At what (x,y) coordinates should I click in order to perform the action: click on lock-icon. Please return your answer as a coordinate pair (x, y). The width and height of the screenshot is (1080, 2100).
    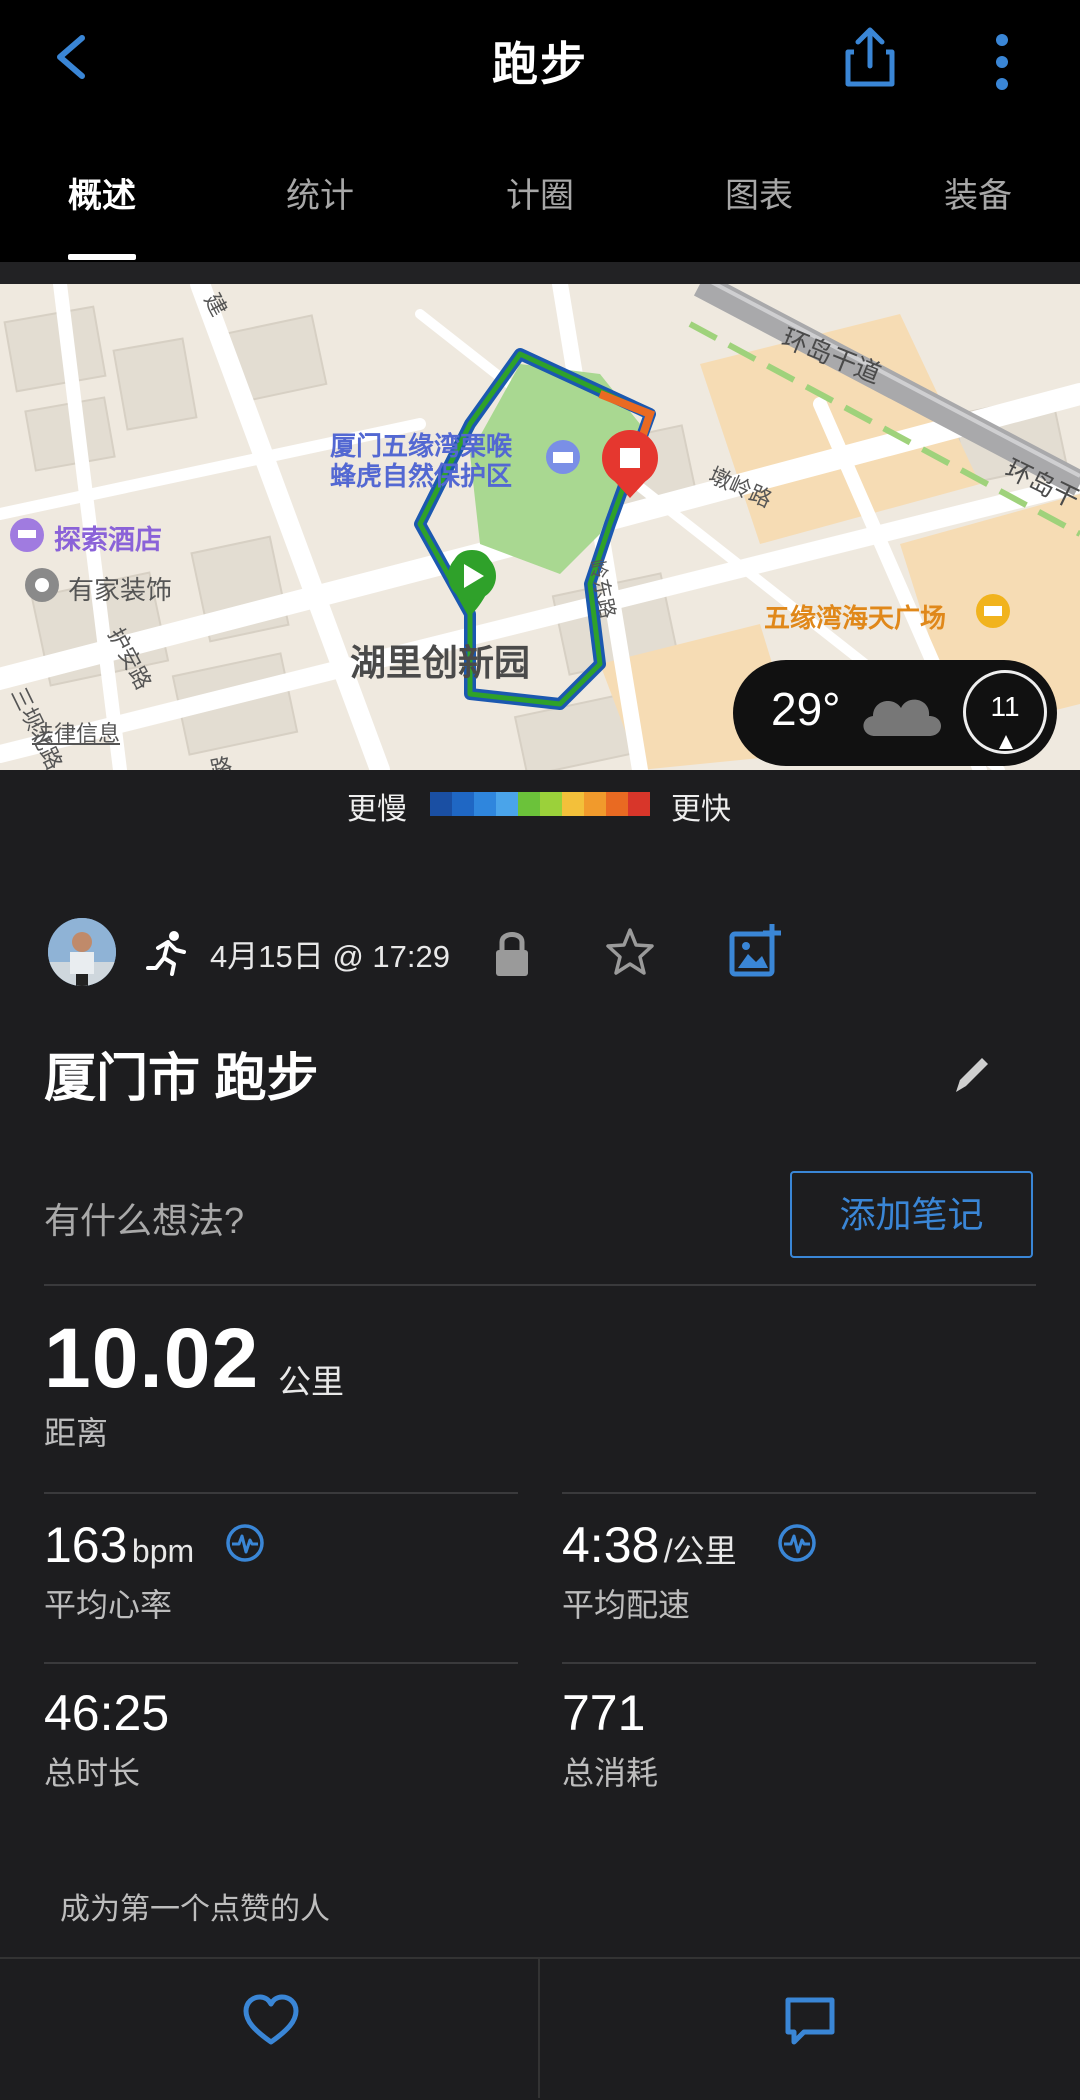
    Looking at the image, I should click on (512, 953).